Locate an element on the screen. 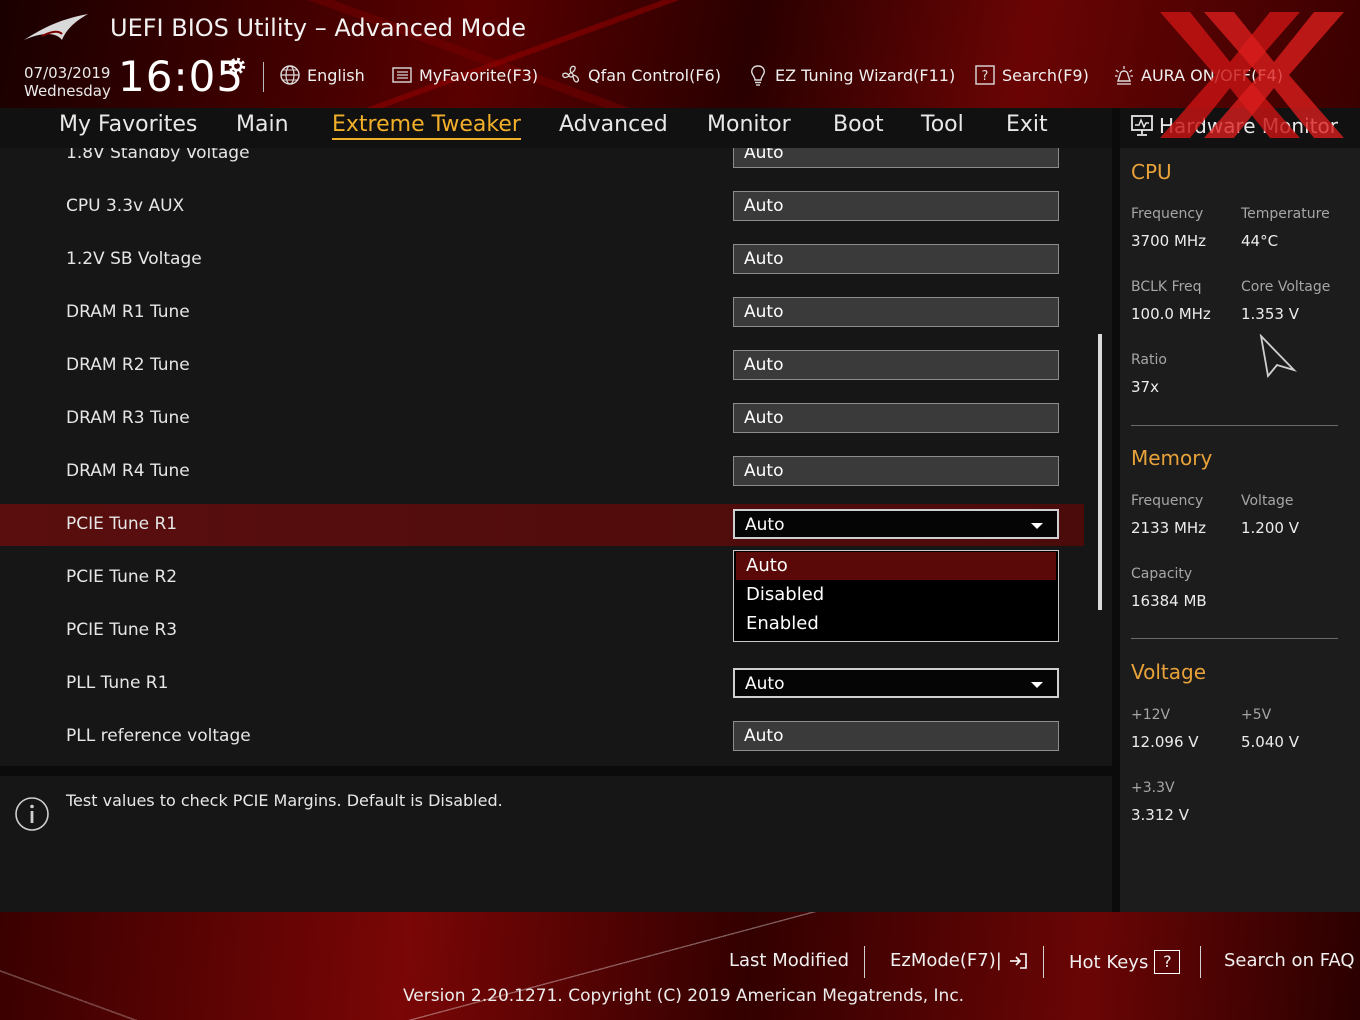 The image size is (1360, 1020). app-title: UEFI BIOS Utility – Advanced Mode is located at coordinates (318, 28).